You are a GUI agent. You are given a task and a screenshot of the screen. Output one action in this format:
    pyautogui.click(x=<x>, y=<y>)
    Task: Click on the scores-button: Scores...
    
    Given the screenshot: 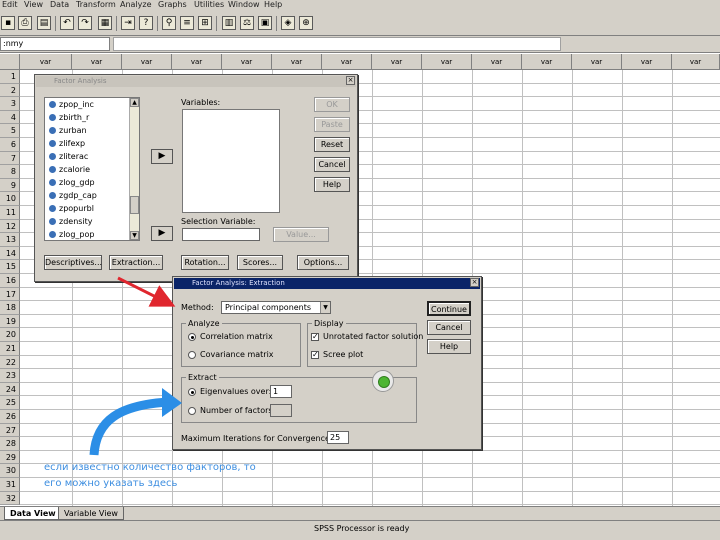 What is the action you would take?
    pyautogui.click(x=260, y=262)
    